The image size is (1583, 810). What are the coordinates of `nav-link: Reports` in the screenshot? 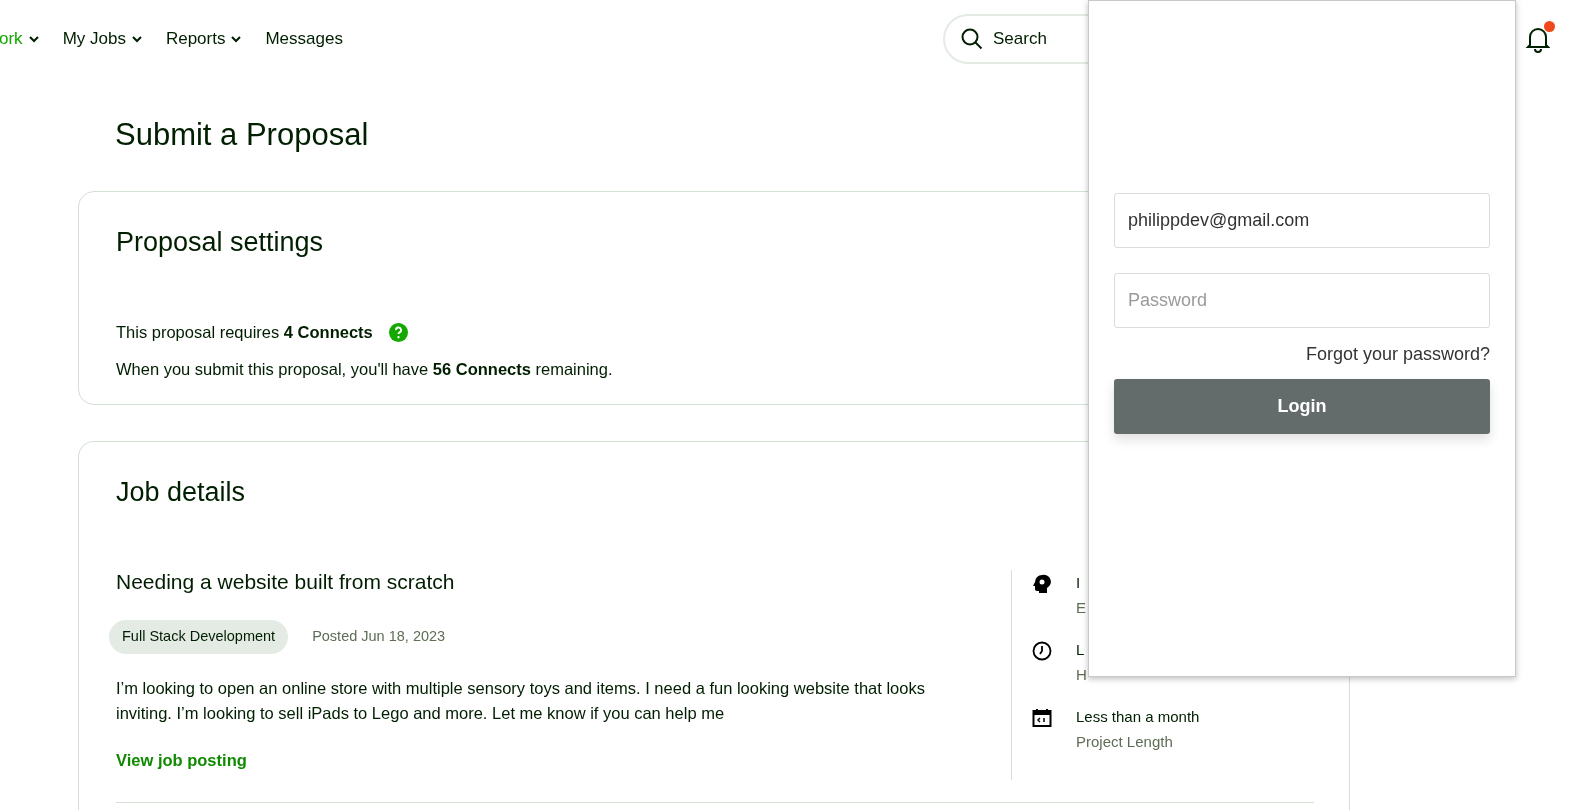 It's located at (203, 39).